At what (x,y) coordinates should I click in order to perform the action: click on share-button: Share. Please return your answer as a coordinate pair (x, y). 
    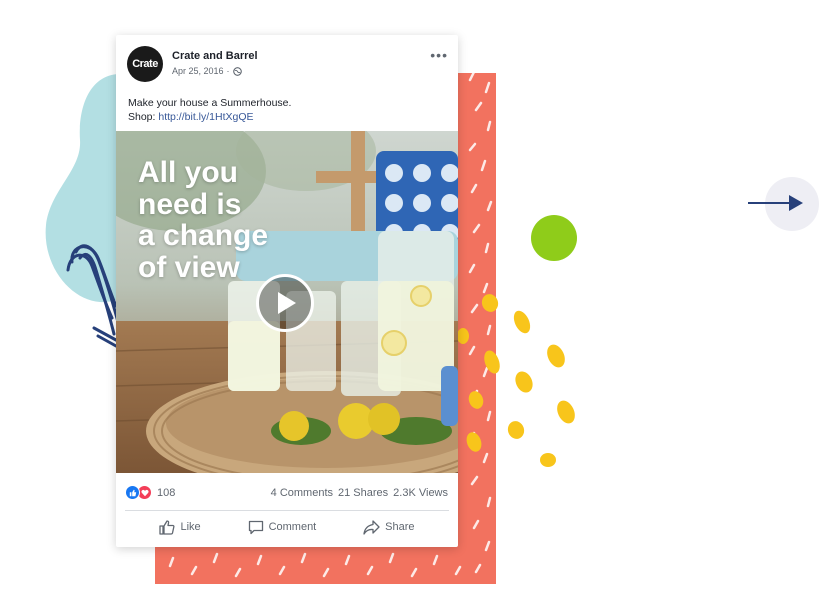
    Looking at the image, I should click on (389, 527).